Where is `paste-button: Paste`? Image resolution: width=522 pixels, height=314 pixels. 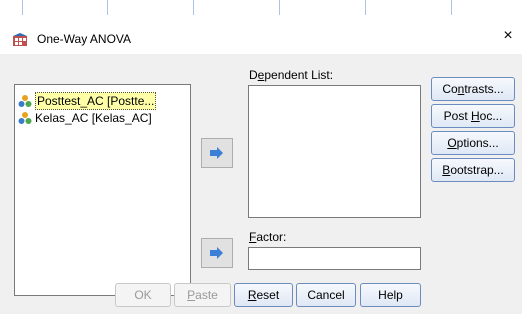
paste-button: Paste is located at coordinates (202, 295).